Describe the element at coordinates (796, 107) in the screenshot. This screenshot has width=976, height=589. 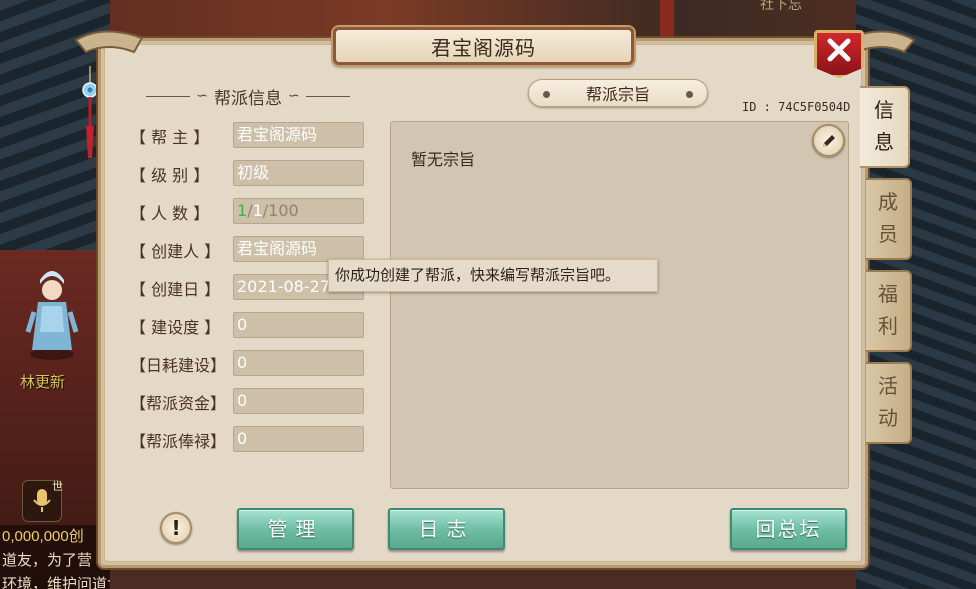
I see `guild-id: ID : 74C5F0504D` at that location.